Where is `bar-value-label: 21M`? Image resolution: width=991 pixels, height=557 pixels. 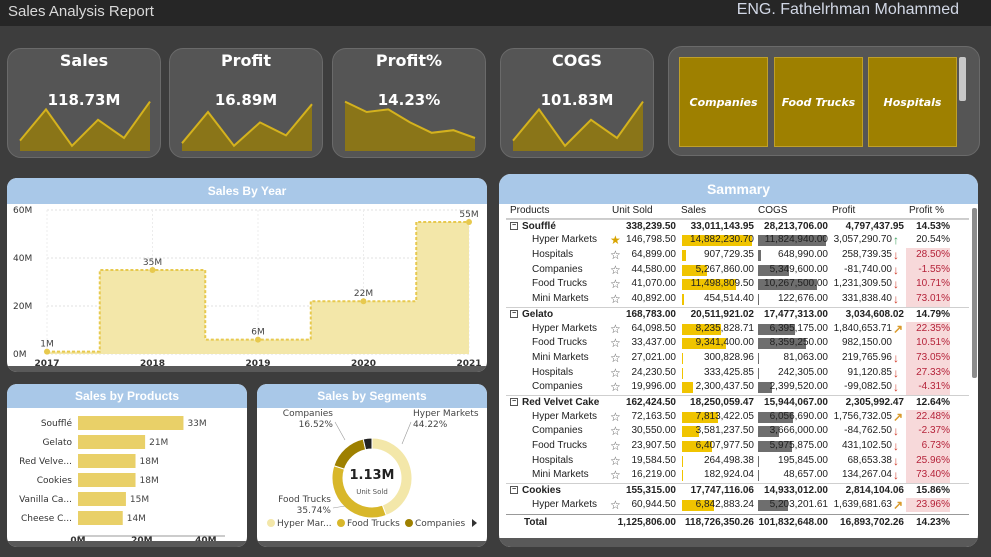 bar-value-label: 21M is located at coordinates (158, 443).